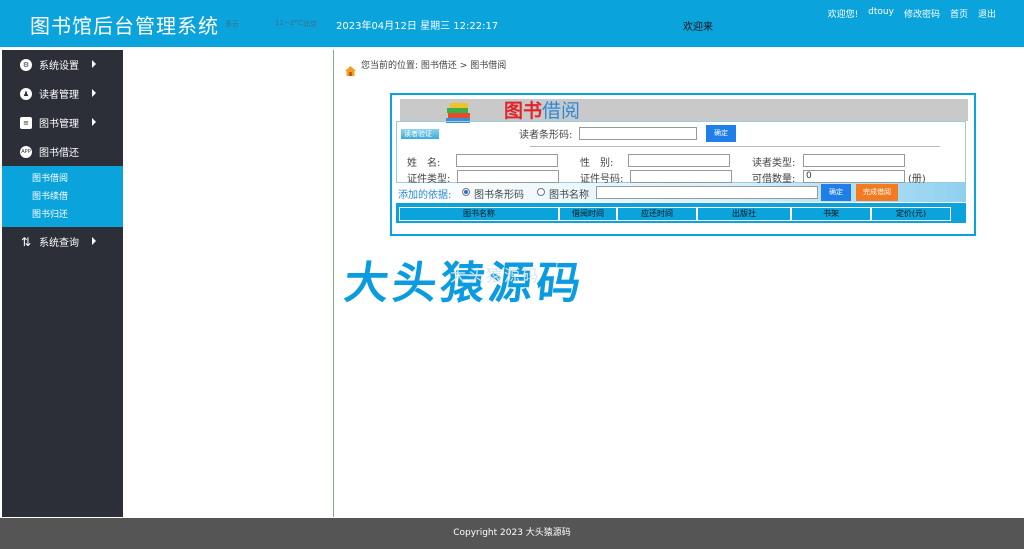  What do you see at coordinates (232, 24) in the screenshot?
I see `weather-condition: 多云` at bounding box center [232, 24].